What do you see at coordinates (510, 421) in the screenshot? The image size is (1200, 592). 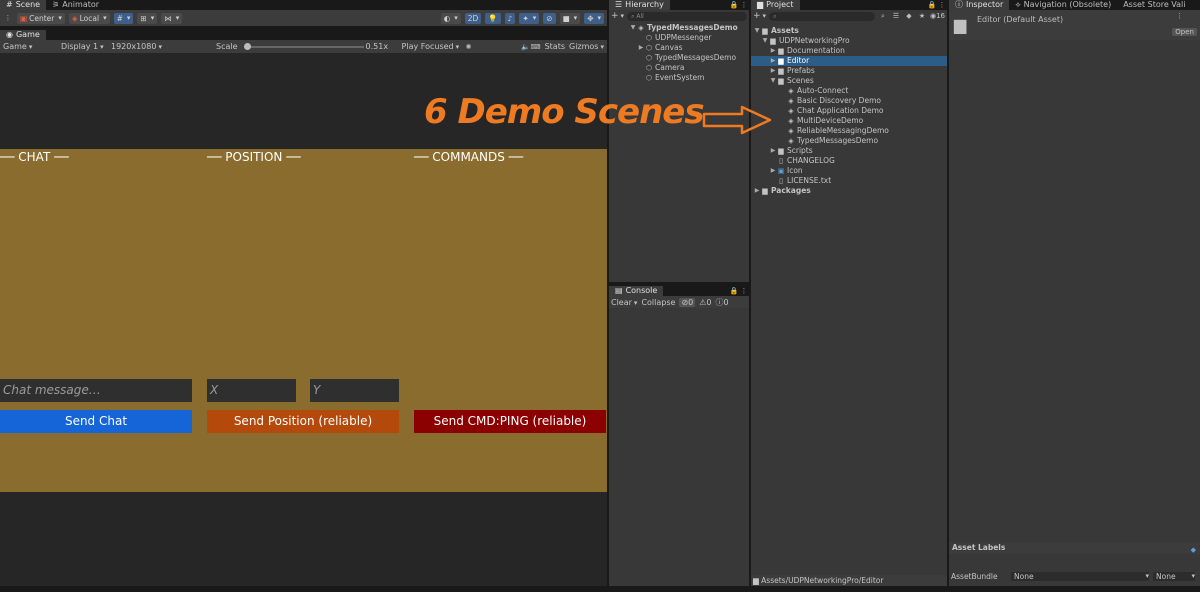 I see `send-cmd-ping-button: Send CMD:PING (reliable)` at bounding box center [510, 421].